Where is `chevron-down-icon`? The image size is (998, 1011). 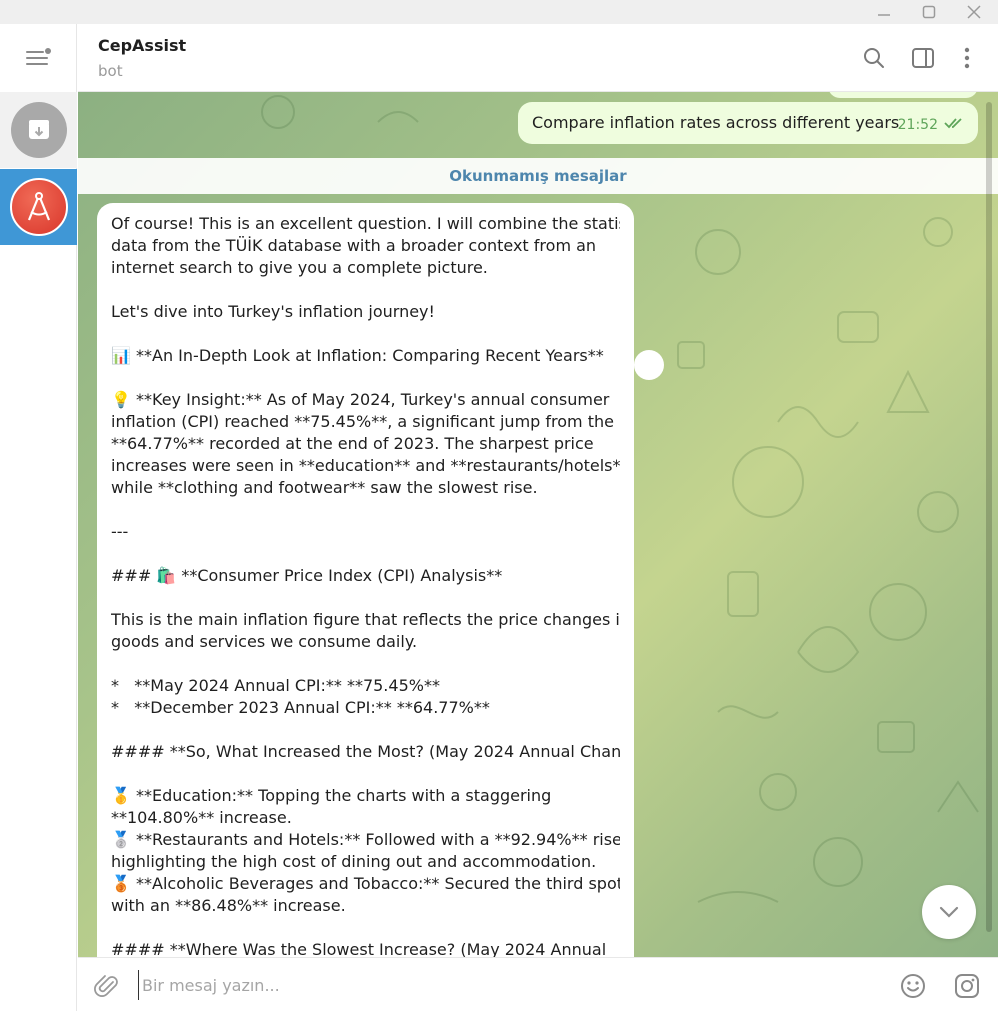 chevron-down-icon is located at coordinates (949, 912).